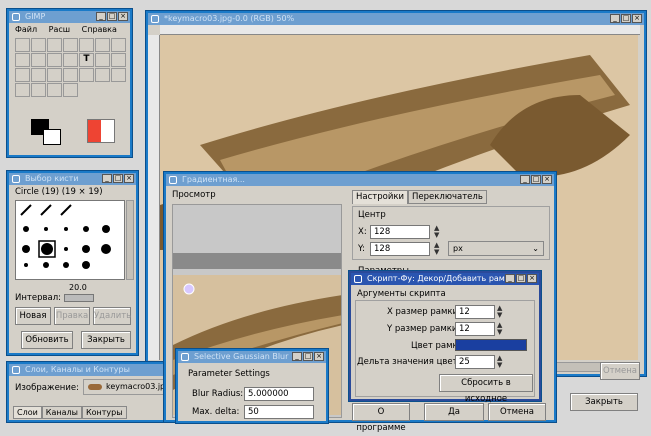  What do you see at coordinates (381, 418) in the screenshot?
I see `about-button: О программе` at bounding box center [381, 418].